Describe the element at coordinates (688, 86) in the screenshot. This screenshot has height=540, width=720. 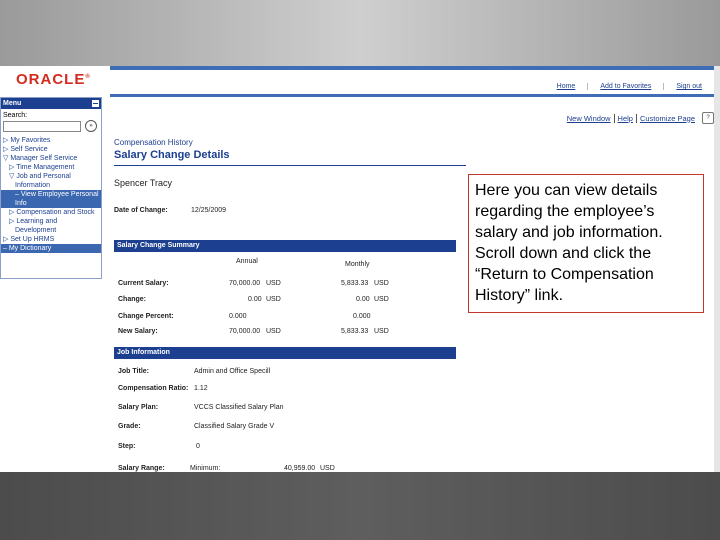
I see `sign-out-link: Sign out` at that location.